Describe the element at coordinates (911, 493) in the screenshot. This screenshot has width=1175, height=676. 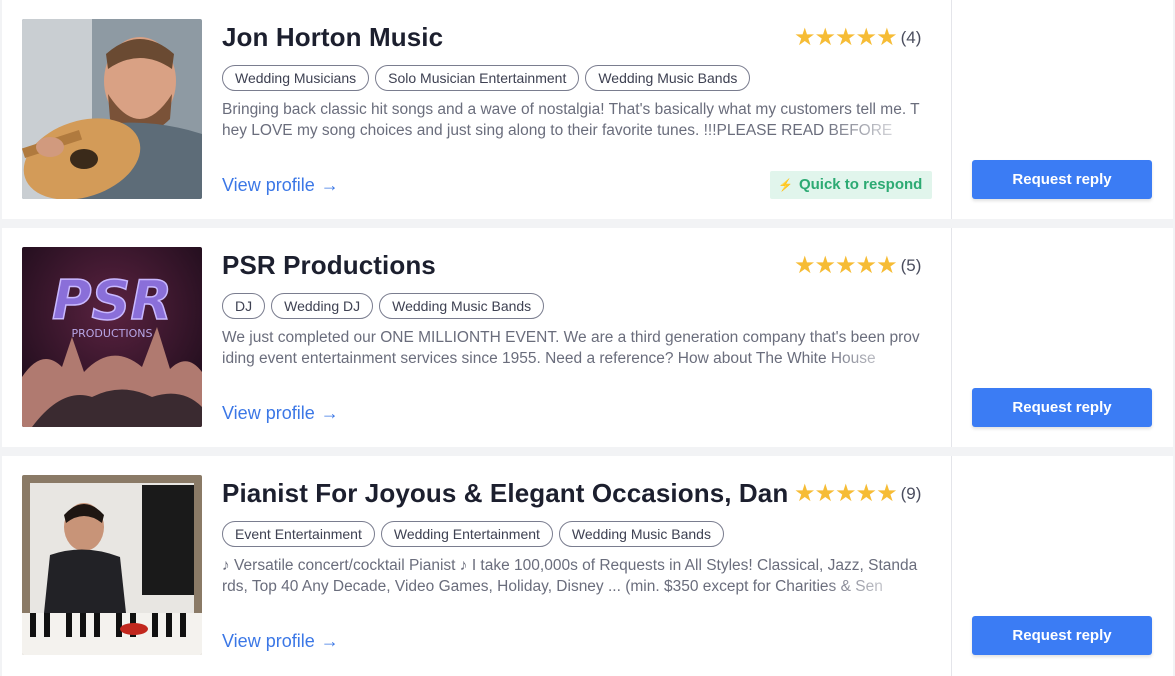
I see `review-count: (9)` at that location.